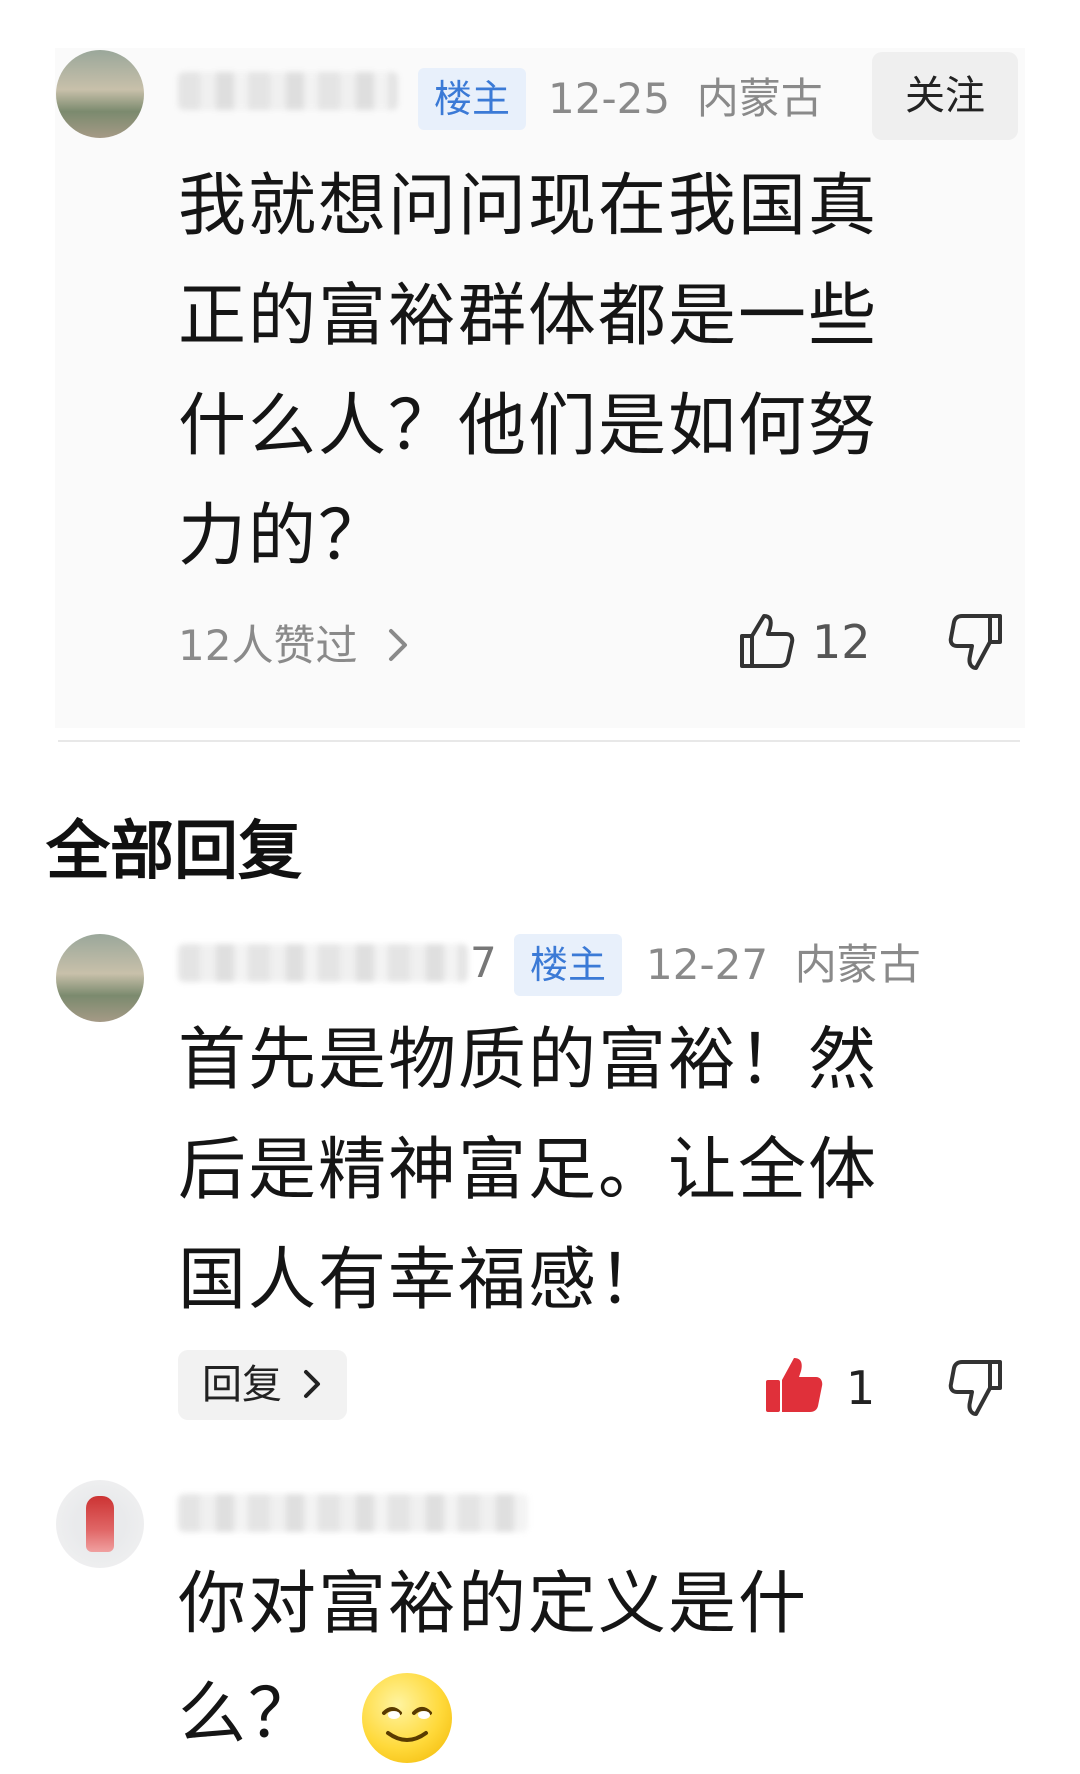 The width and height of the screenshot is (1080, 1774). I want to click on reply-button-label: 回复, so click(242, 1385).